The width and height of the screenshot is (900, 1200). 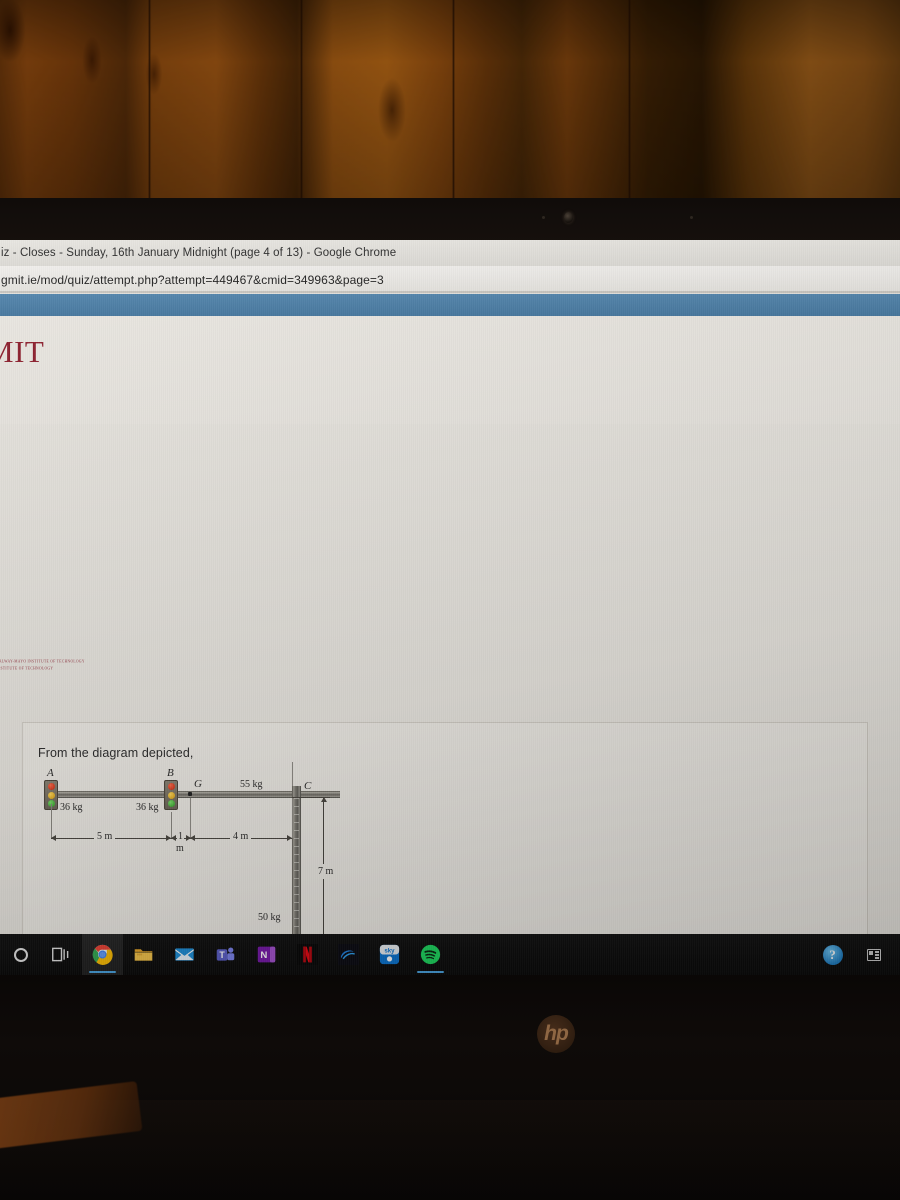 I want to click on taskbar-onenote-button: N, so click(x=266, y=954).